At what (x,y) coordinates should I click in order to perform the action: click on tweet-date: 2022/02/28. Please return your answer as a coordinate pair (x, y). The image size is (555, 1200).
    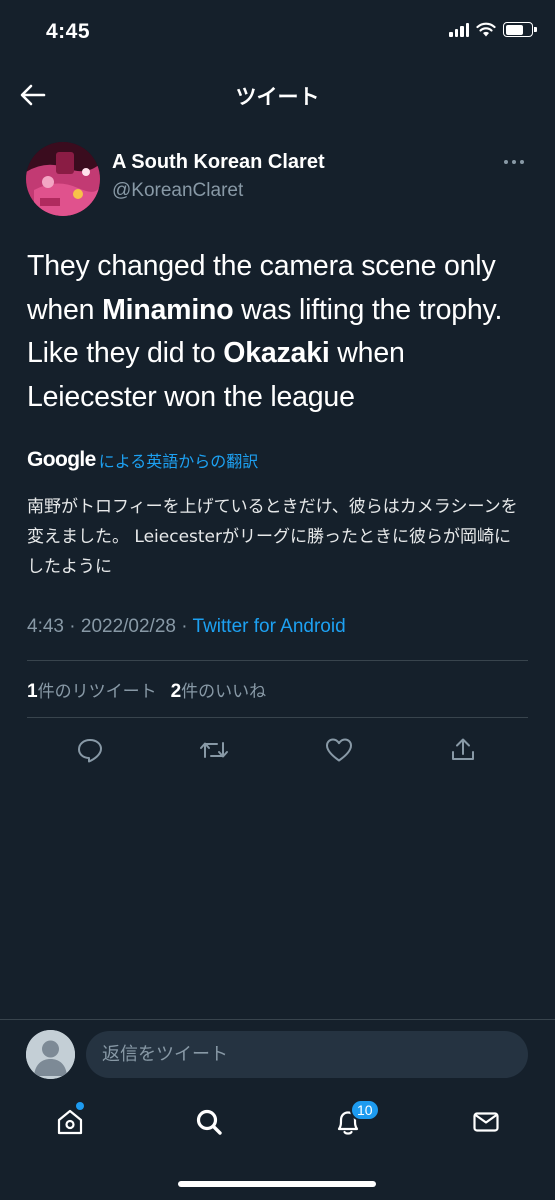
    Looking at the image, I should click on (128, 626).